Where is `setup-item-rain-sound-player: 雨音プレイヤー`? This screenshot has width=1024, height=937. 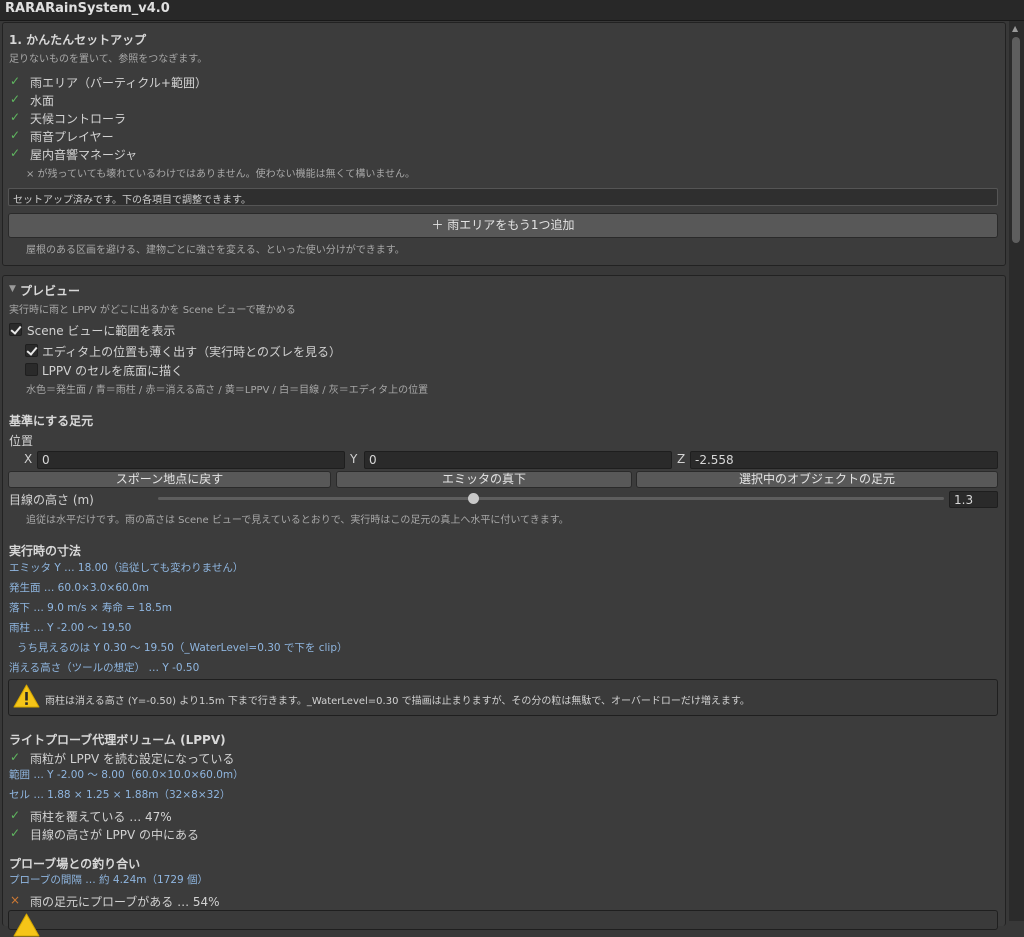 setup-item-rain-sound-player: 雨音プレイヤー is located at coordinates (72, 137).